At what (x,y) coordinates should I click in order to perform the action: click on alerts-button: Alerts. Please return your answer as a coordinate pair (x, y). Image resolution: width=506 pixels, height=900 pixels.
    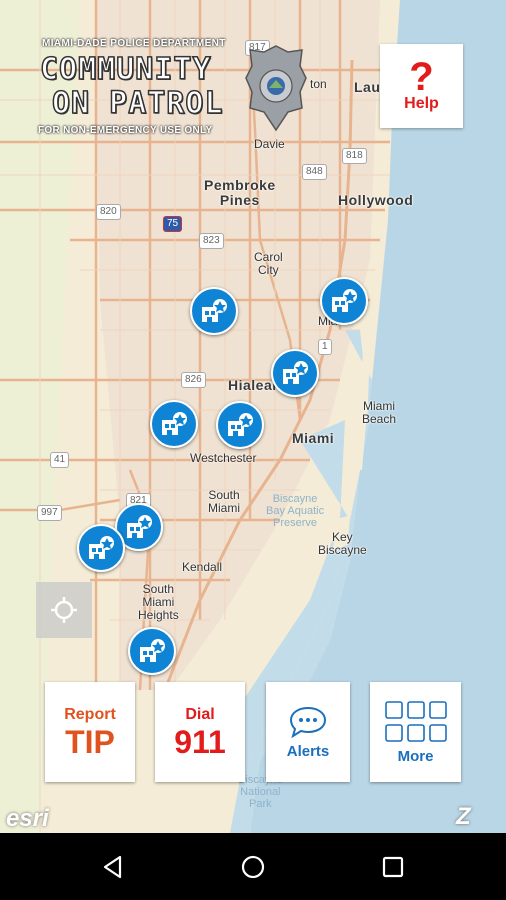
    Looking at the image, I should click on (308, 732).